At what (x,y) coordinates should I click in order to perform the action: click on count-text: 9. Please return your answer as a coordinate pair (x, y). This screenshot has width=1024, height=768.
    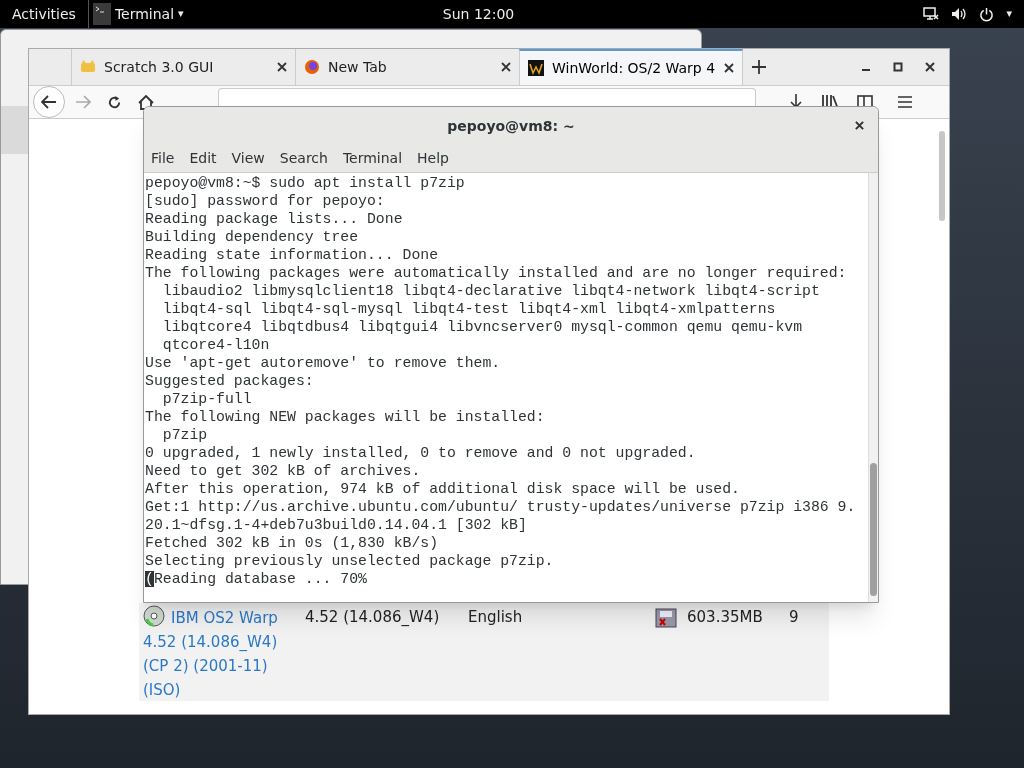
    Looking at the image, I should click on (794, 617).